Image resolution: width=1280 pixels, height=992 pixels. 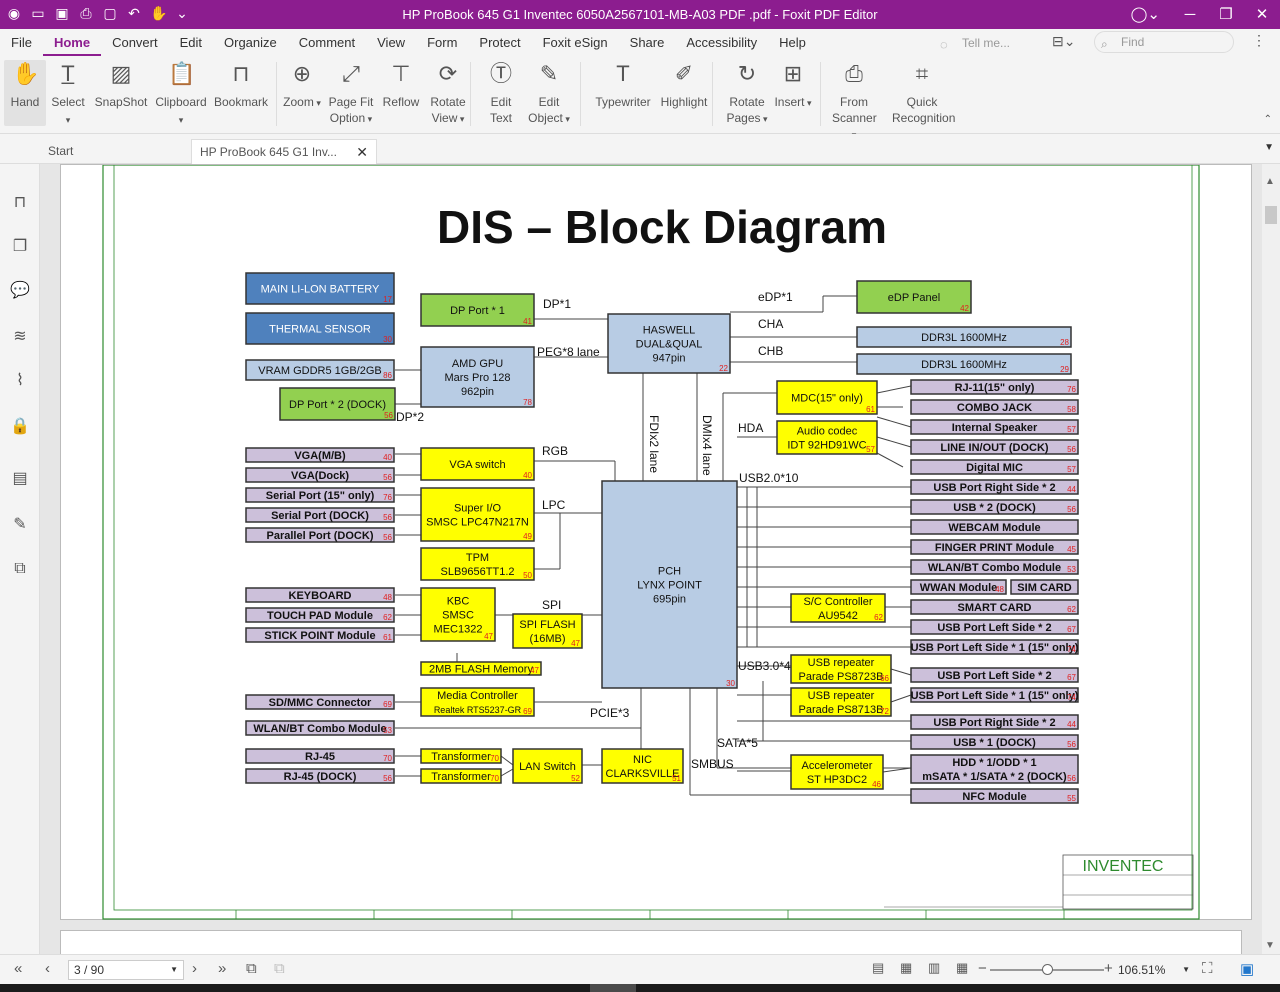 I want to click on close-tab-icon: ✕, so click(x=362, y=152).